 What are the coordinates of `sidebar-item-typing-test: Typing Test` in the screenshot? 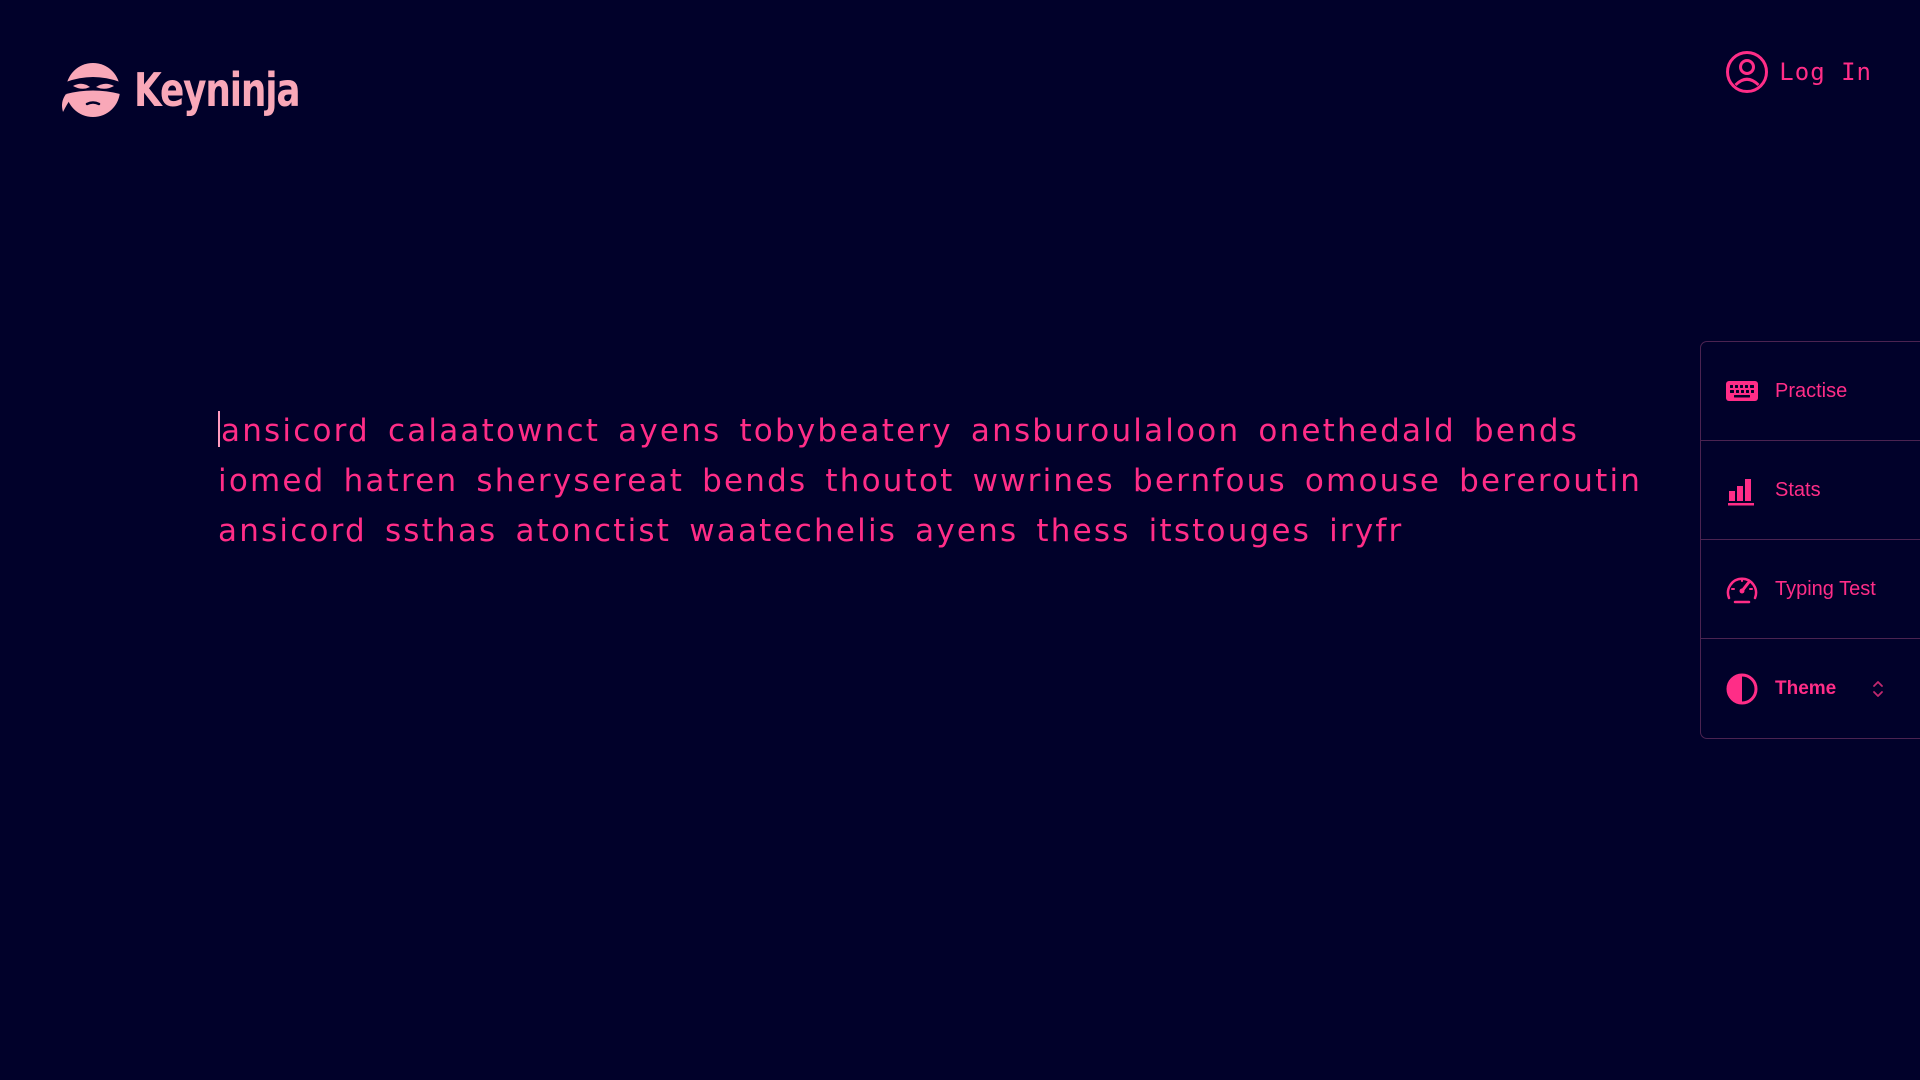 It's located at (1810, 589).